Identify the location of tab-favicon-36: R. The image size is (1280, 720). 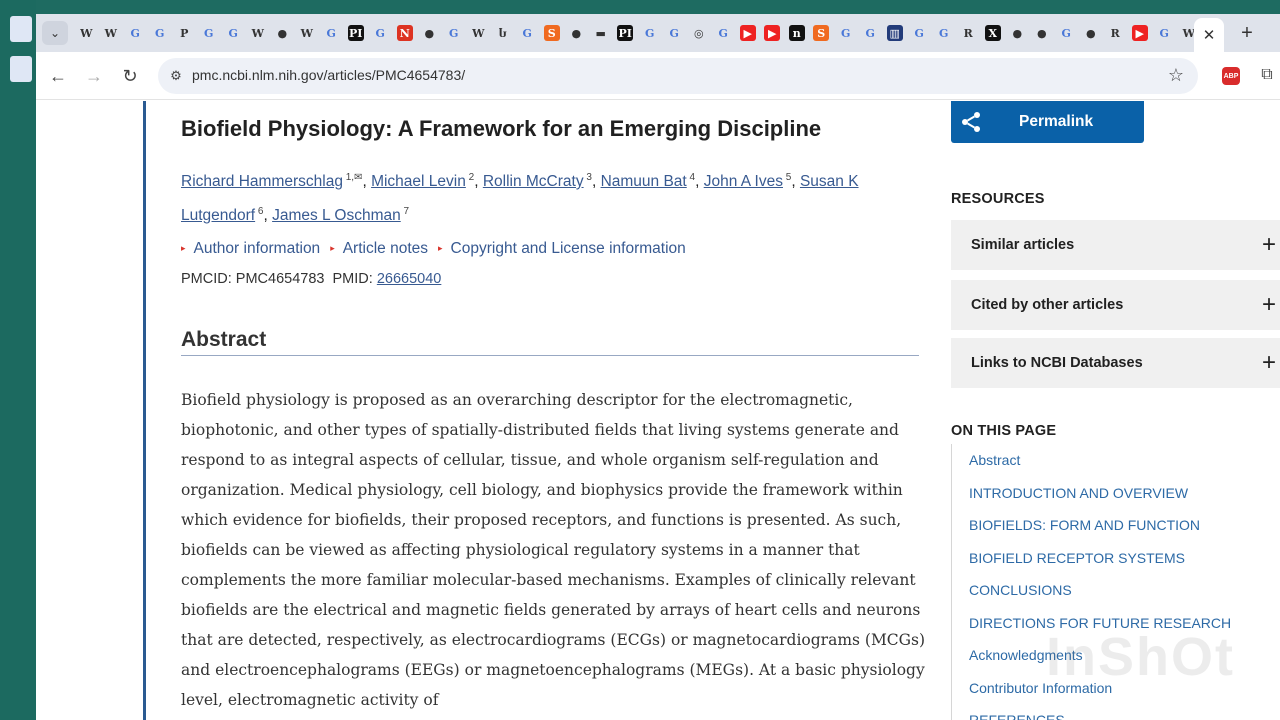
(968, 33).